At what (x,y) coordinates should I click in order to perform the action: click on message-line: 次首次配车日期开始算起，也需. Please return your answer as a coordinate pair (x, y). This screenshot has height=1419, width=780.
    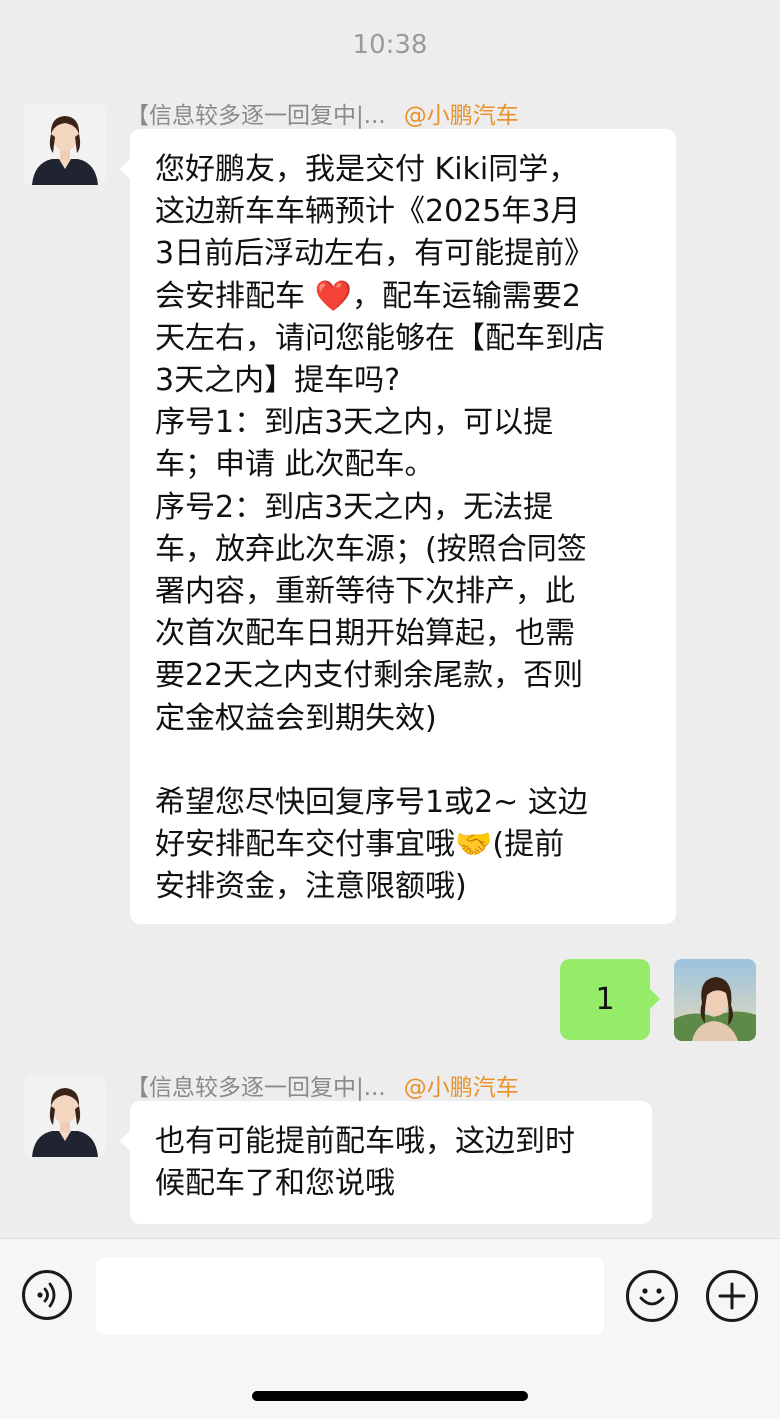
    Looking at the image, I should click on (365, 634).